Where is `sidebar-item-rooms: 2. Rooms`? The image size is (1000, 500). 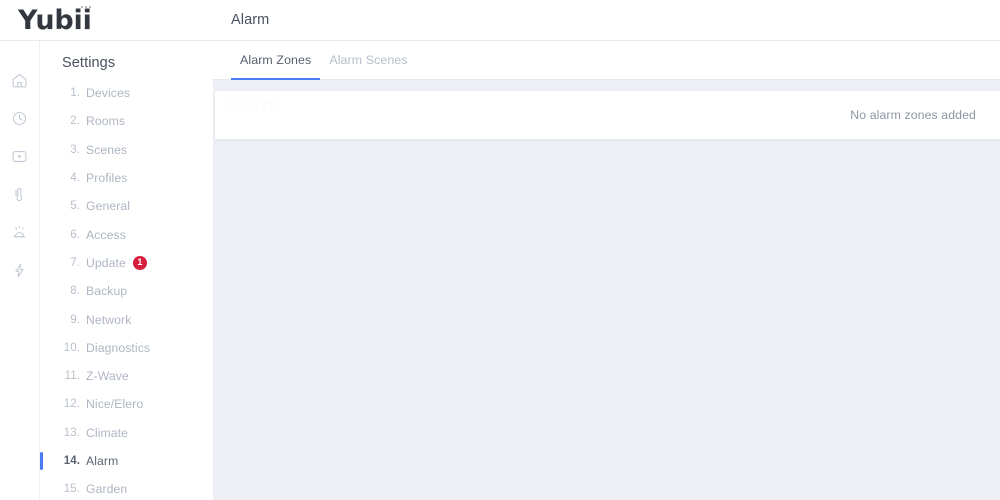
sidebar-item-rooms: 2. Rooms is located at coordinates (126, 121).